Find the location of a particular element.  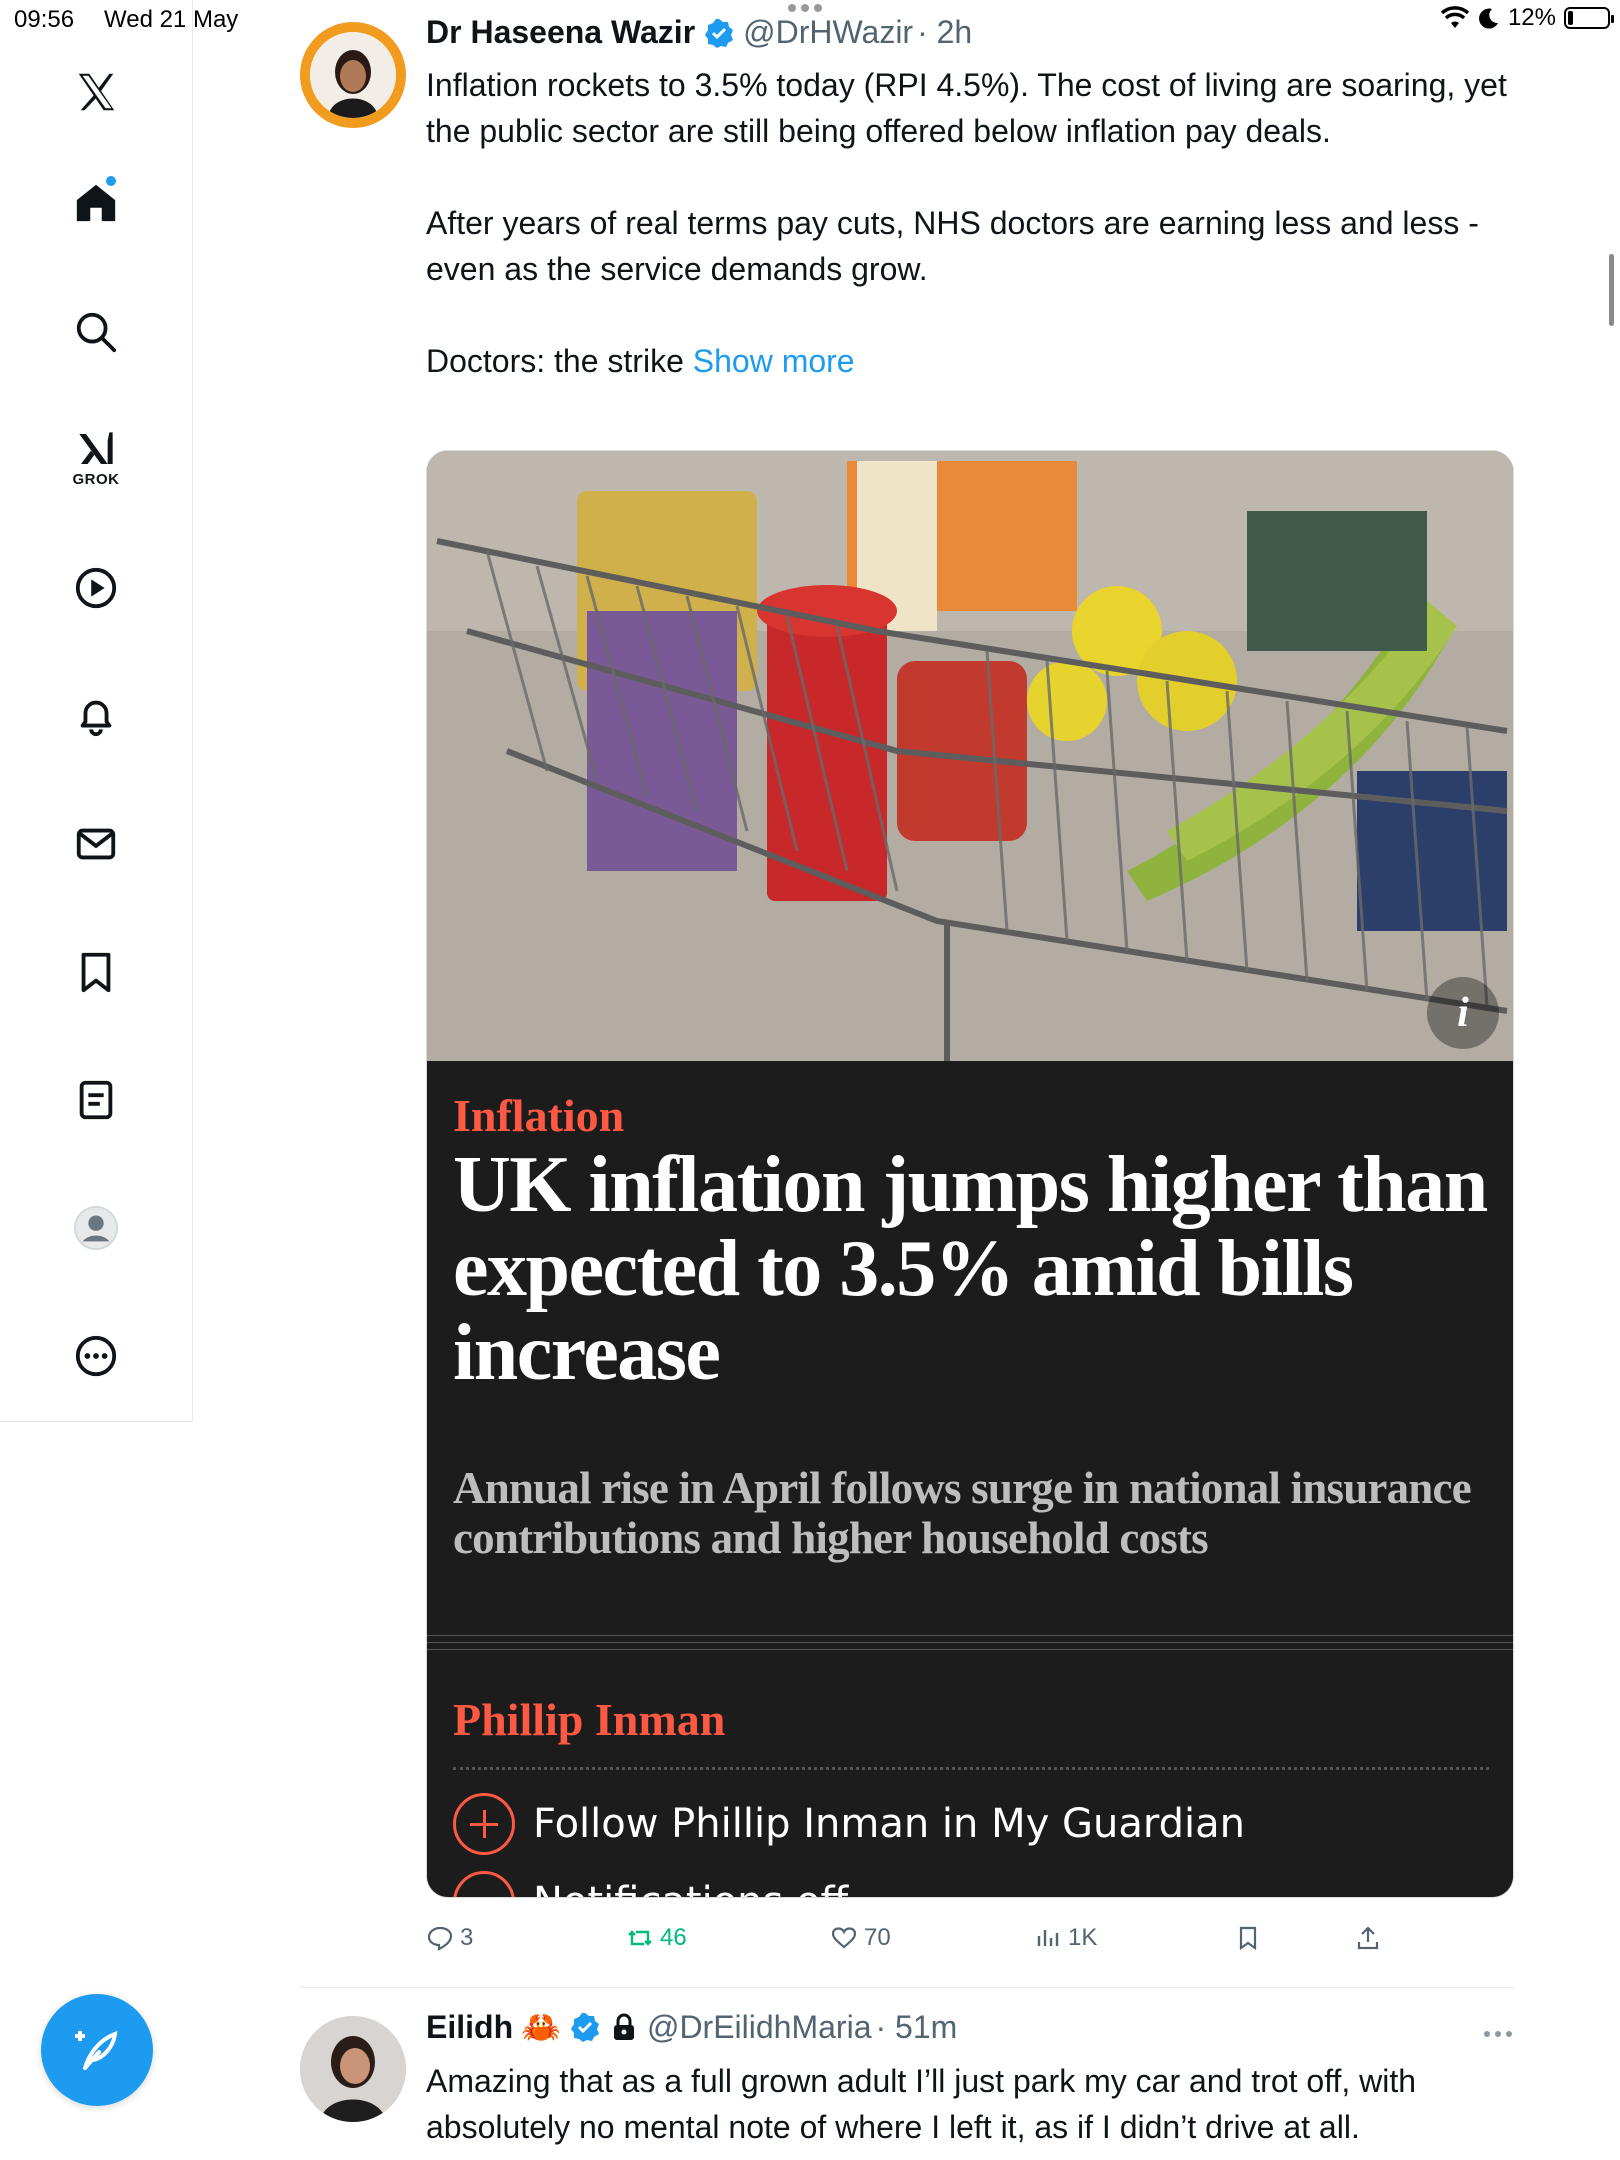

moon-icon is located at coordinates (1488, 18).